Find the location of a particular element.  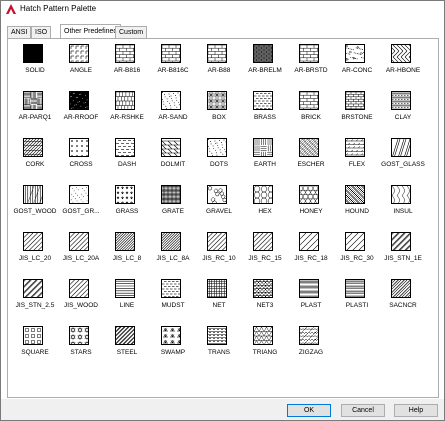

pattern-cell-brass: BRASS is located at coordinates (265, 109).